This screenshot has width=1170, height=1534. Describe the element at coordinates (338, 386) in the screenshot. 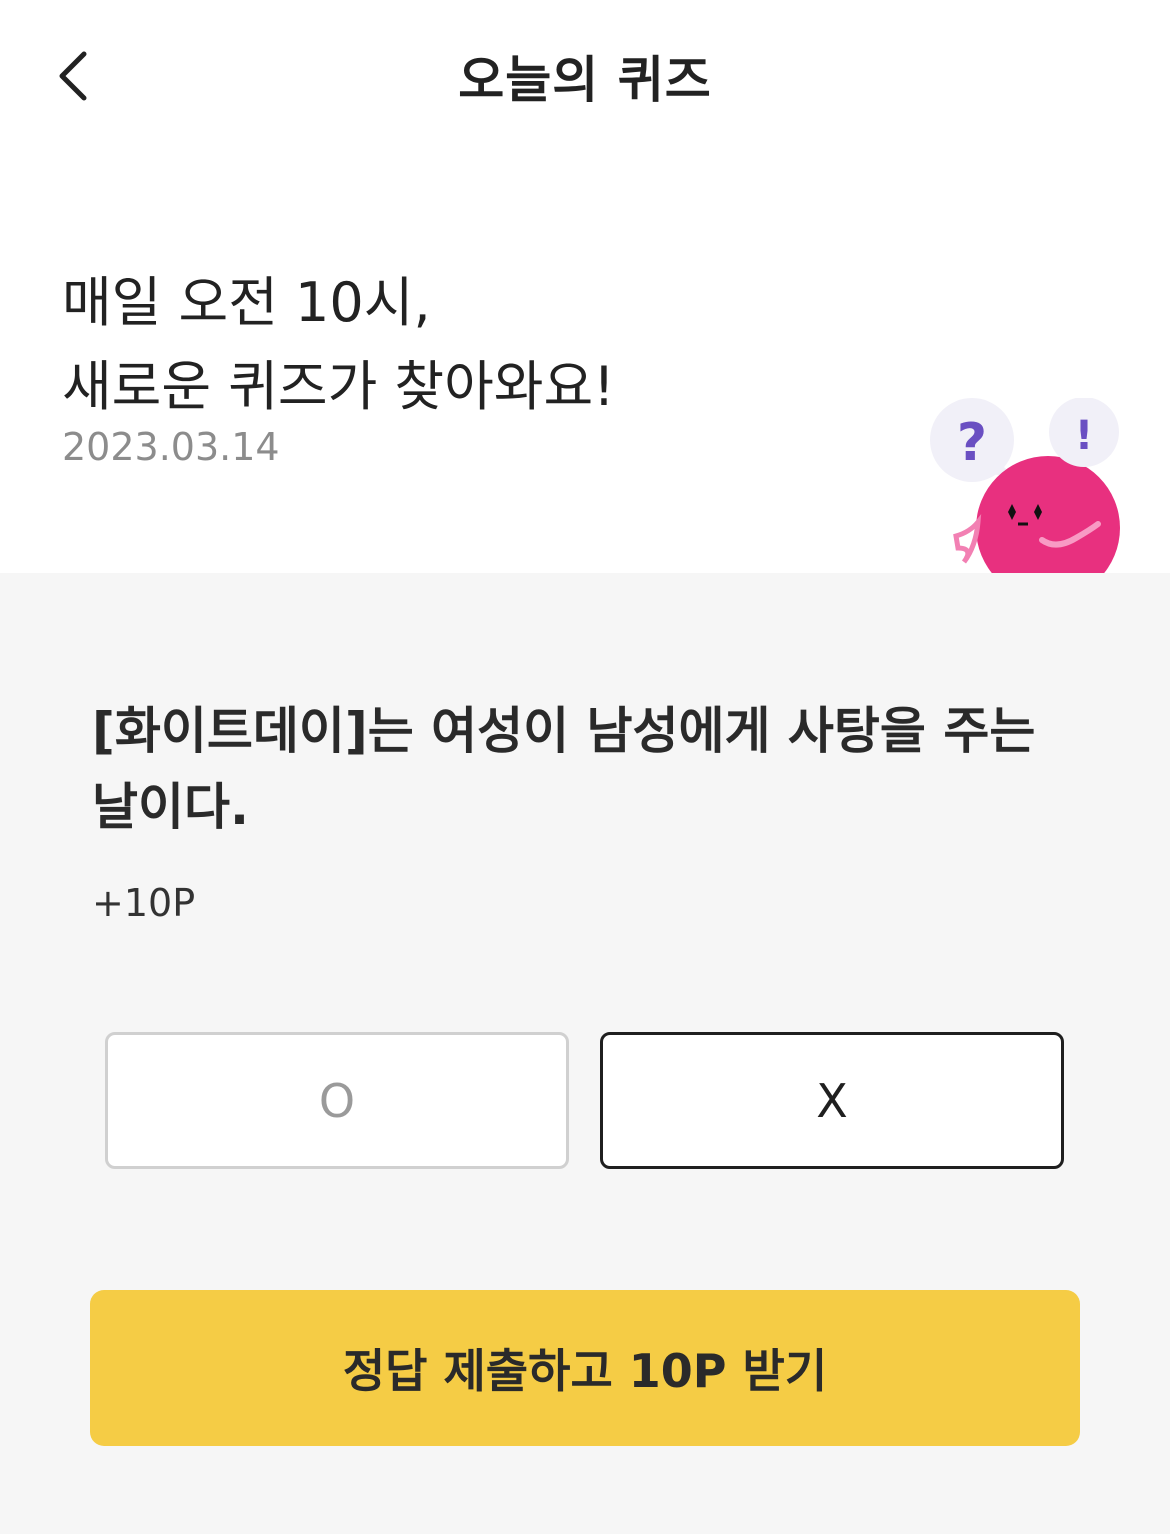

I see `intro-line-2: 새로운 퀴즈가 찾아와요!` at that location.